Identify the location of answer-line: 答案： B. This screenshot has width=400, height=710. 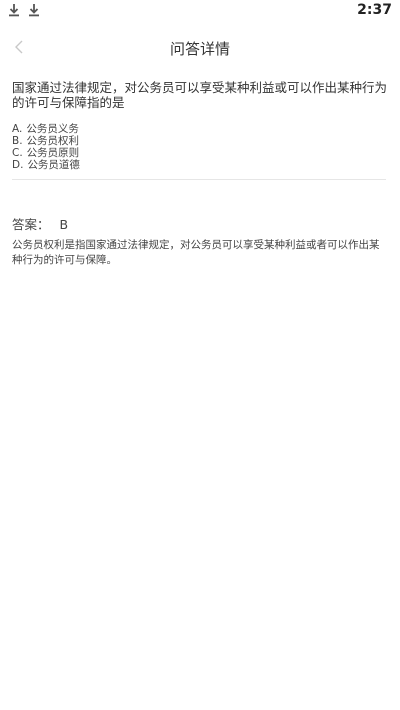
(40, 223).